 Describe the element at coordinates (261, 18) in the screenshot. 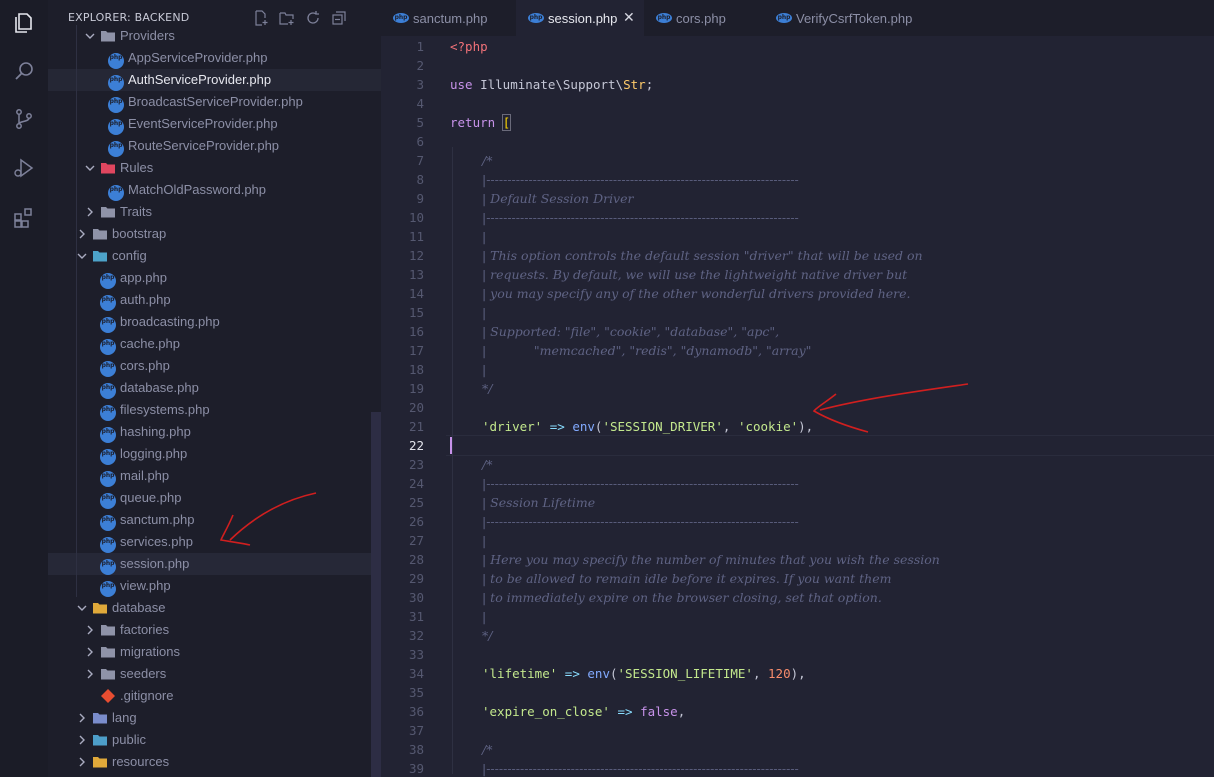

I see `new-file-icon` at that location.